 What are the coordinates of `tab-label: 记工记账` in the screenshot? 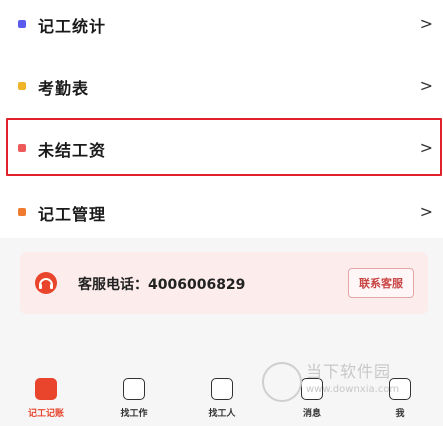 It's located at (45, 414).